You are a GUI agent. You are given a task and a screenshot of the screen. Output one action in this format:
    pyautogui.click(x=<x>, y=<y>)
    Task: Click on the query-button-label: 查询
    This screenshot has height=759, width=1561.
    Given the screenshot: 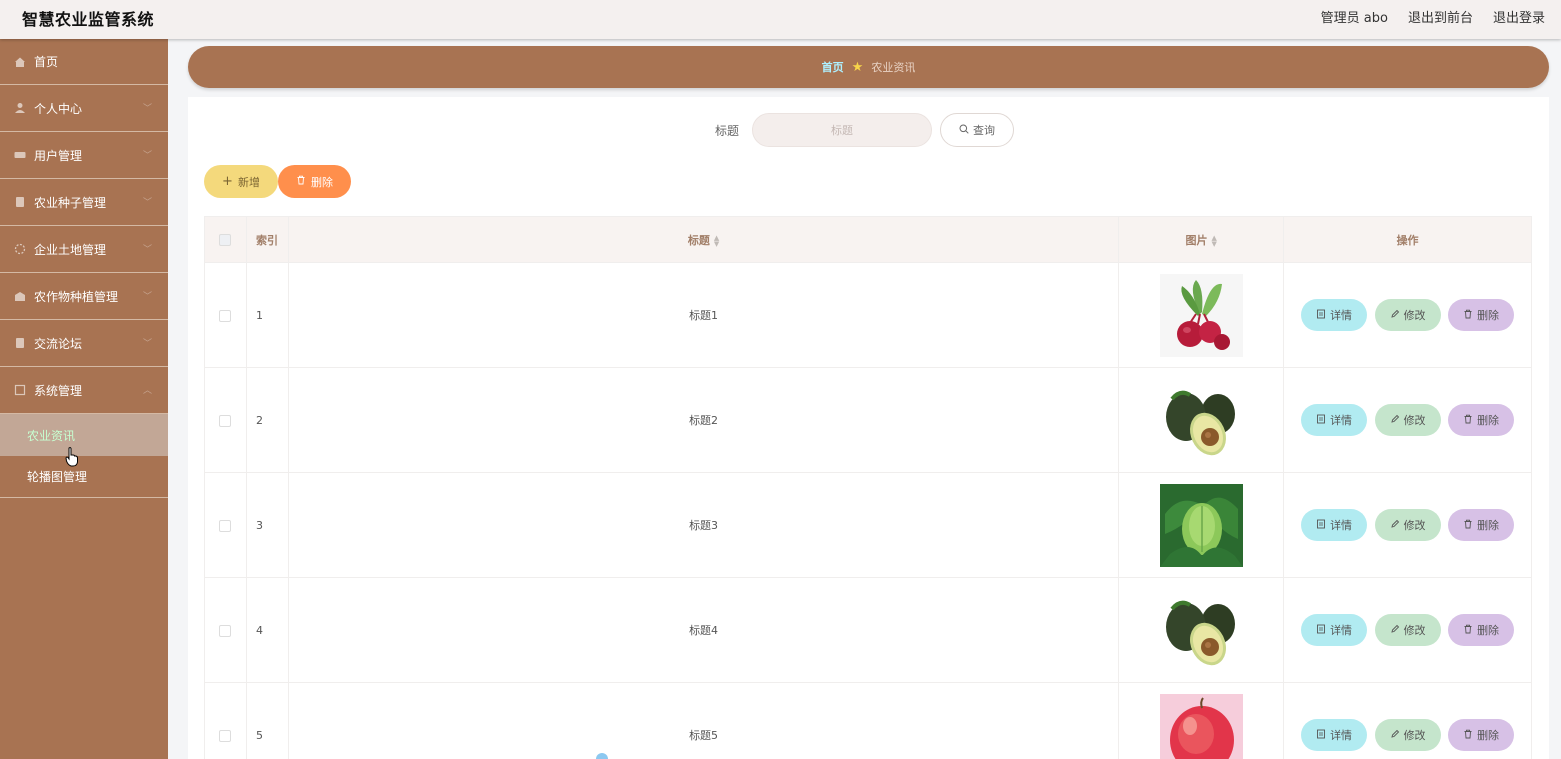 What is the action you would take?
    pyautogui.click(x=984, y=130)
    